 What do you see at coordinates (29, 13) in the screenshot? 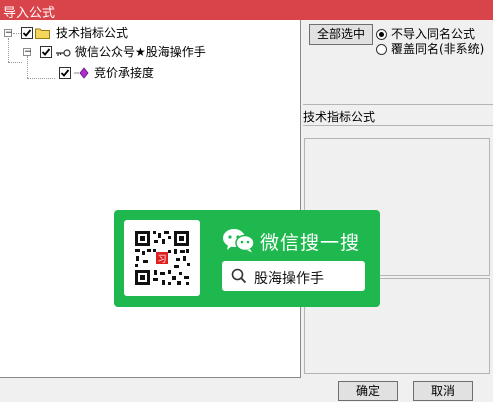
I see `window-title: 导入公式` at bounding box center [29, 13].